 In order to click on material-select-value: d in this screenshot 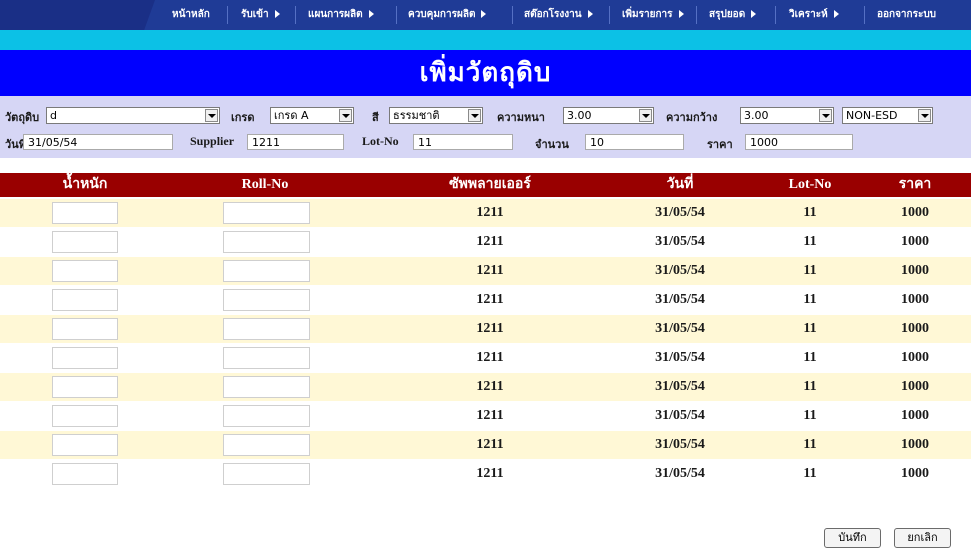, I will do `click(53, 115)`.